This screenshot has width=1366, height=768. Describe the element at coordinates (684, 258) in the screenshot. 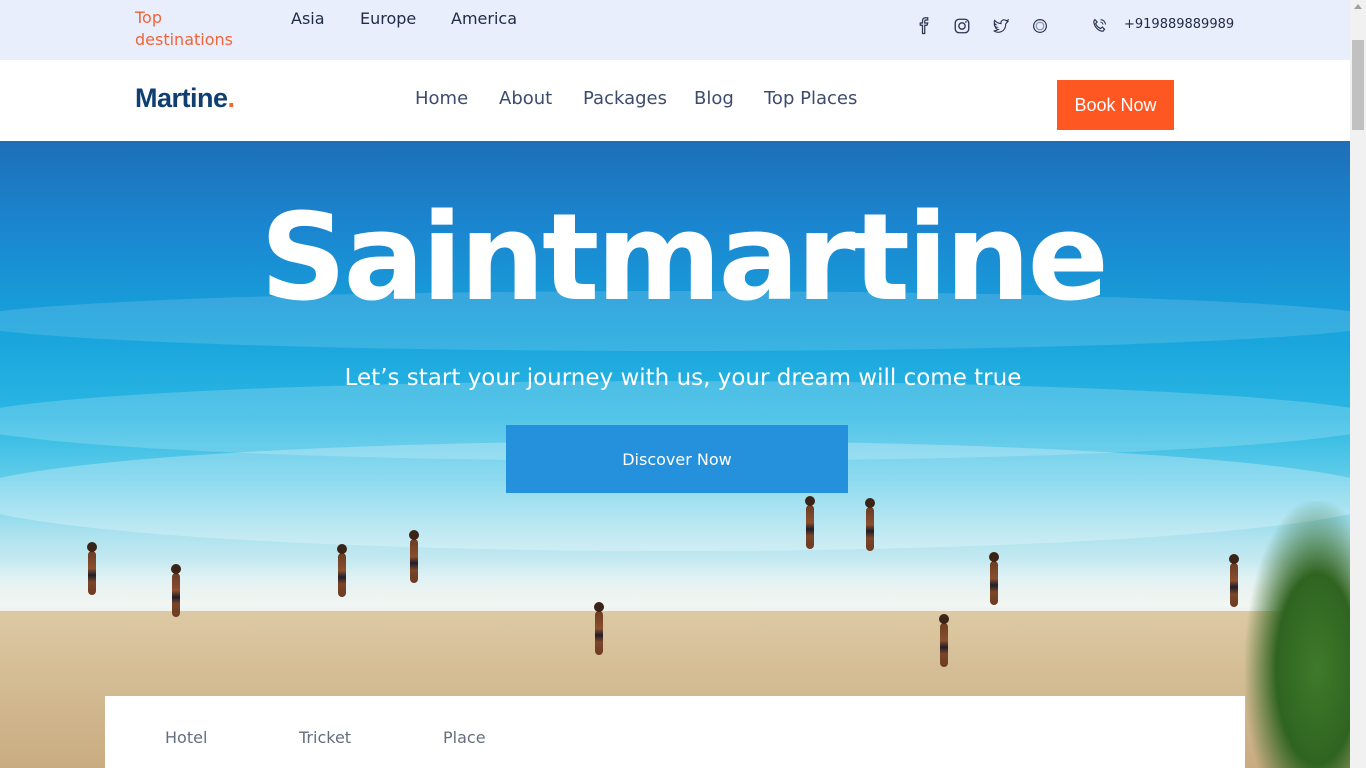

I see `hero-title: Saintmartine` at that location.